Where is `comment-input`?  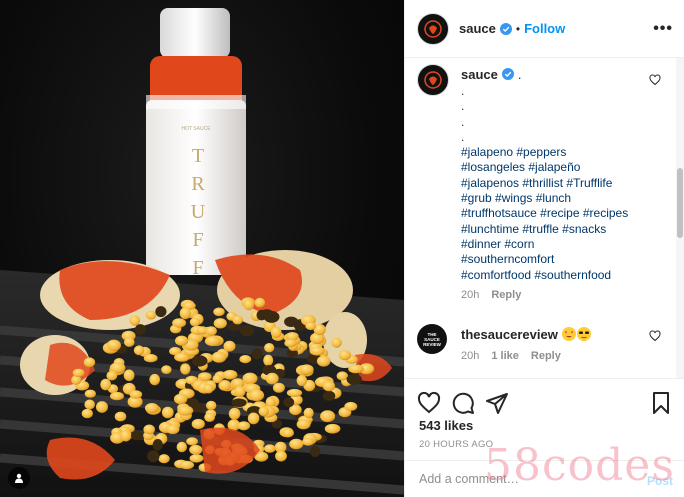 comment-input is located at coordinates (519, 479).